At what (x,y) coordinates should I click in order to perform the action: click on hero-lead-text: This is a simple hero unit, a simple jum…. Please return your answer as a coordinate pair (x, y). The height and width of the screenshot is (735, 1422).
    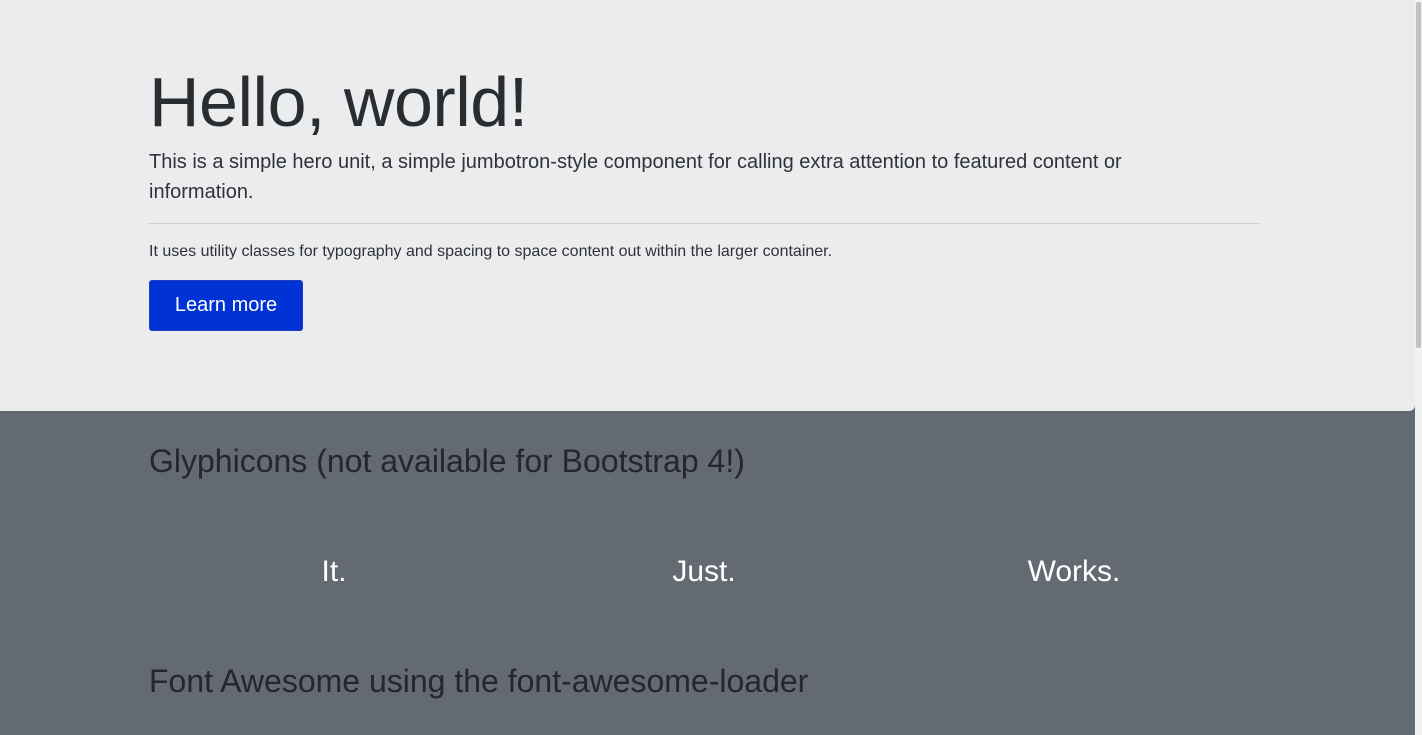
    Looking at the image, I should click on (635, 177).